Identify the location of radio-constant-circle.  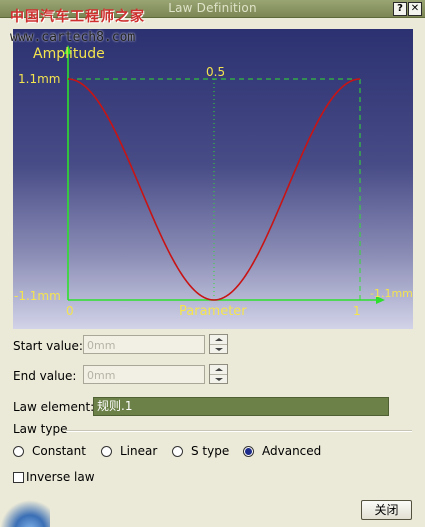
(18, 451).